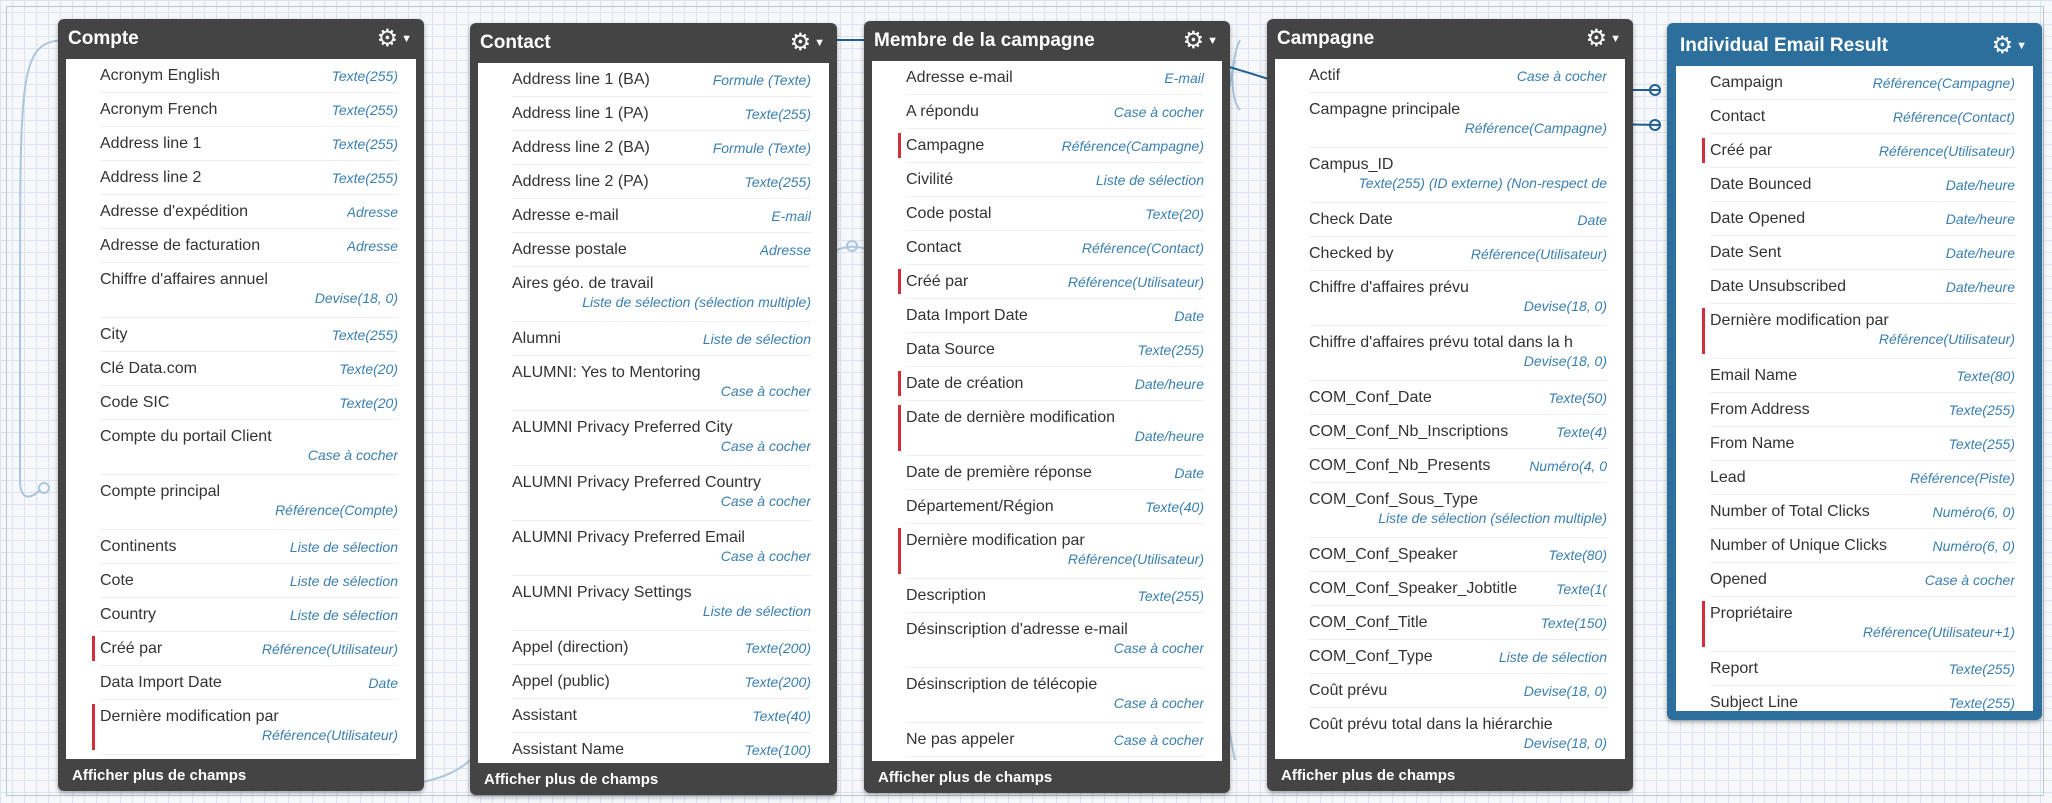 The image size is (2052, 803). What do you see at coordinates (661, 748) in the screenshot?
I see `field-row: Assistant Name Texte(100)` at bounding box center [661, 748].